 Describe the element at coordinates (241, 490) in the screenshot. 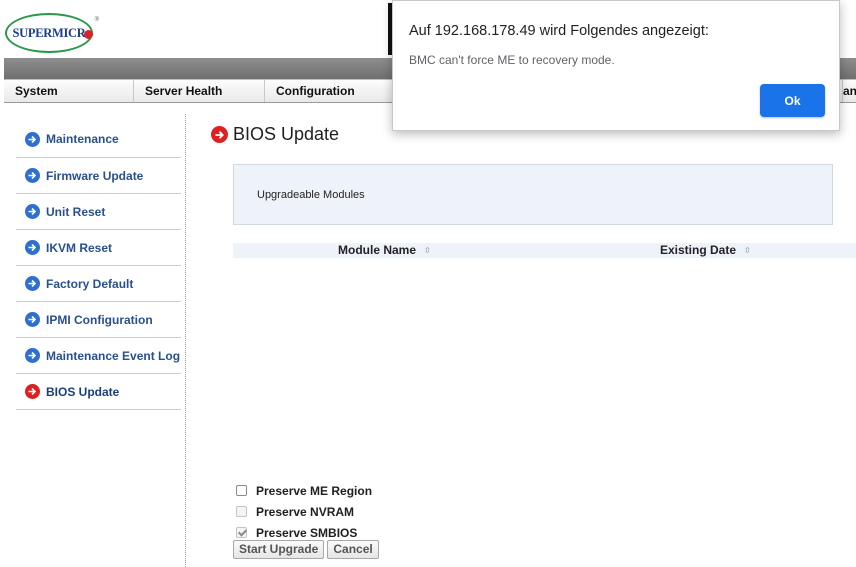

I see `preserve-me-region-checkbox` at that location.